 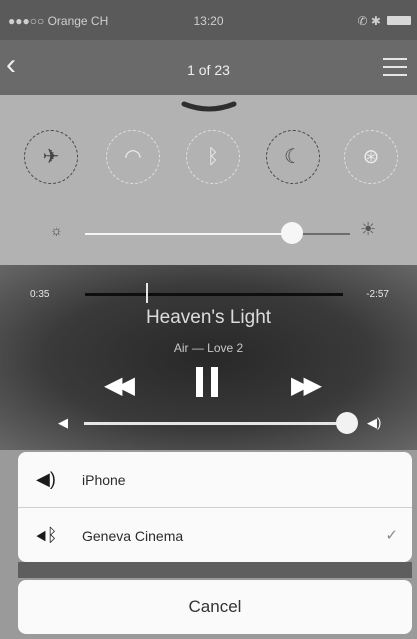 I want to click on volume-slider, so click(x=216, y=423).